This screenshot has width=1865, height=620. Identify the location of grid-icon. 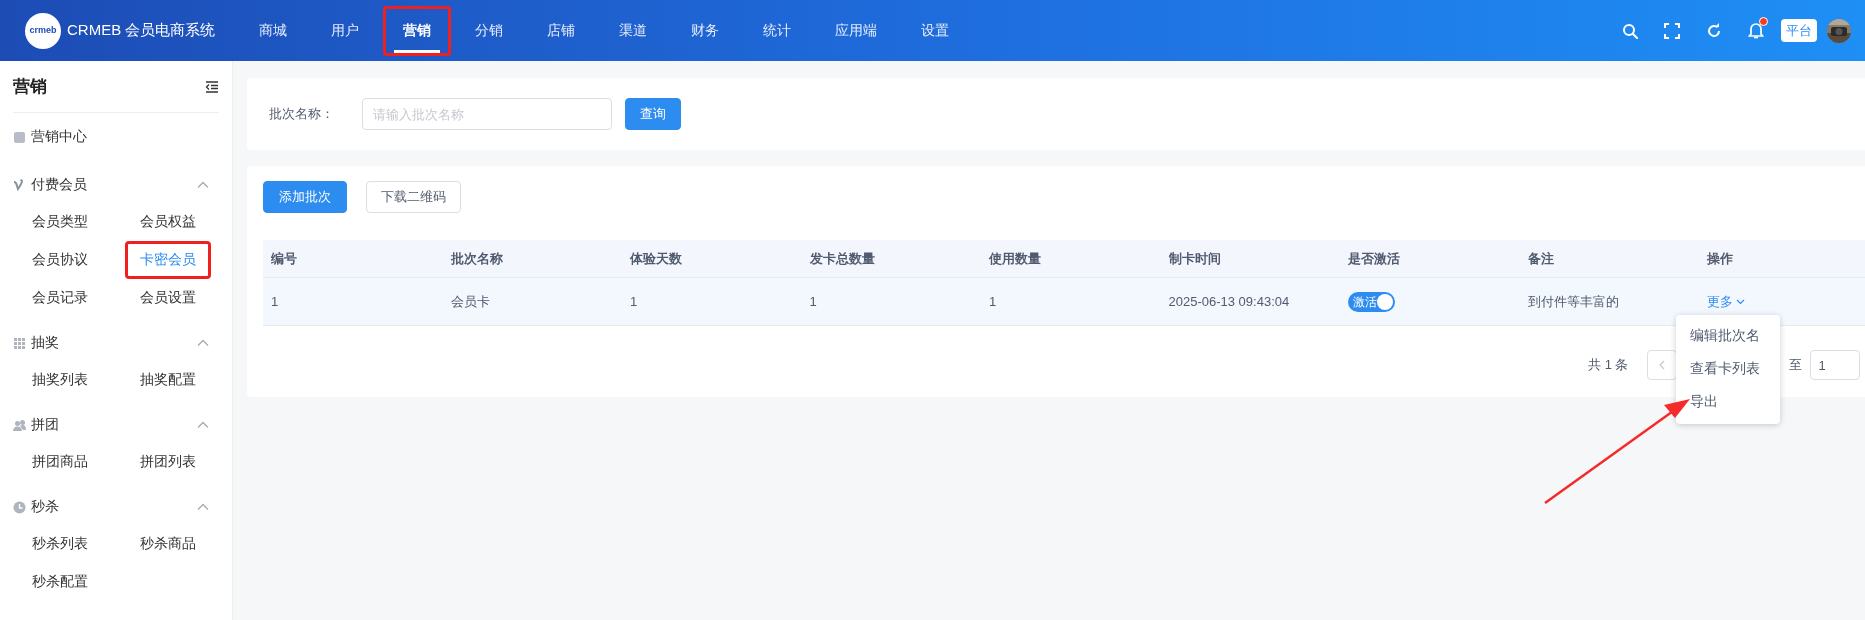
(19, 343).